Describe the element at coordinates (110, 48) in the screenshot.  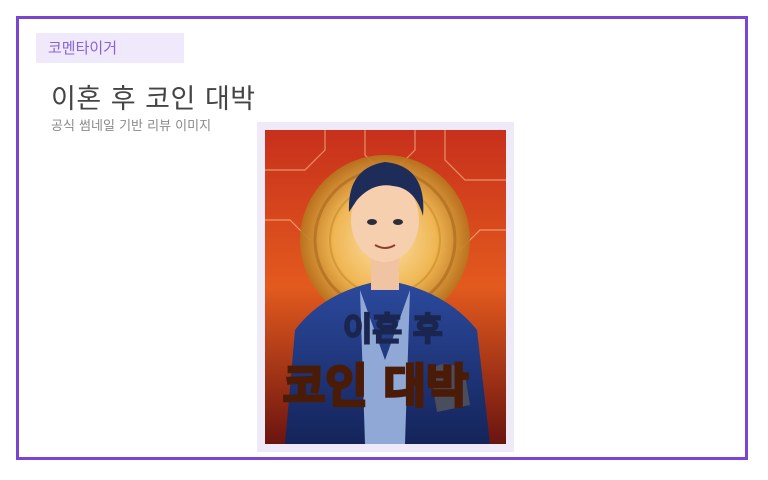
I see `category-badge: 코멘타이거` at that location.